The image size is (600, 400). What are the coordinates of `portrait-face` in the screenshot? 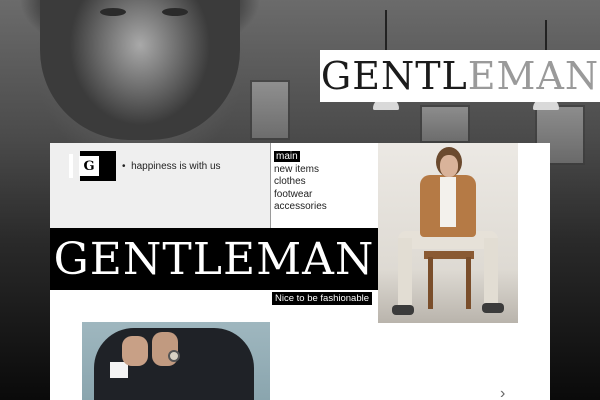 It's located at (140, 70).